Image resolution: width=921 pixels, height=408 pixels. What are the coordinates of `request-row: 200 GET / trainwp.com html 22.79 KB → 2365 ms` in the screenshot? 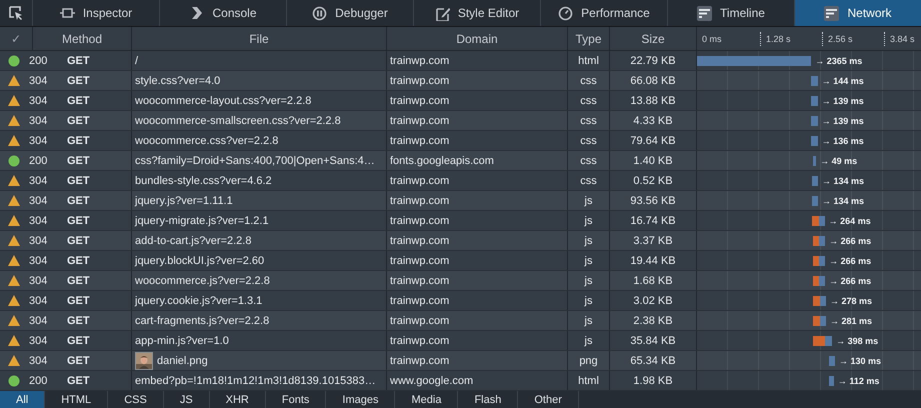 It's located at (460, 61).